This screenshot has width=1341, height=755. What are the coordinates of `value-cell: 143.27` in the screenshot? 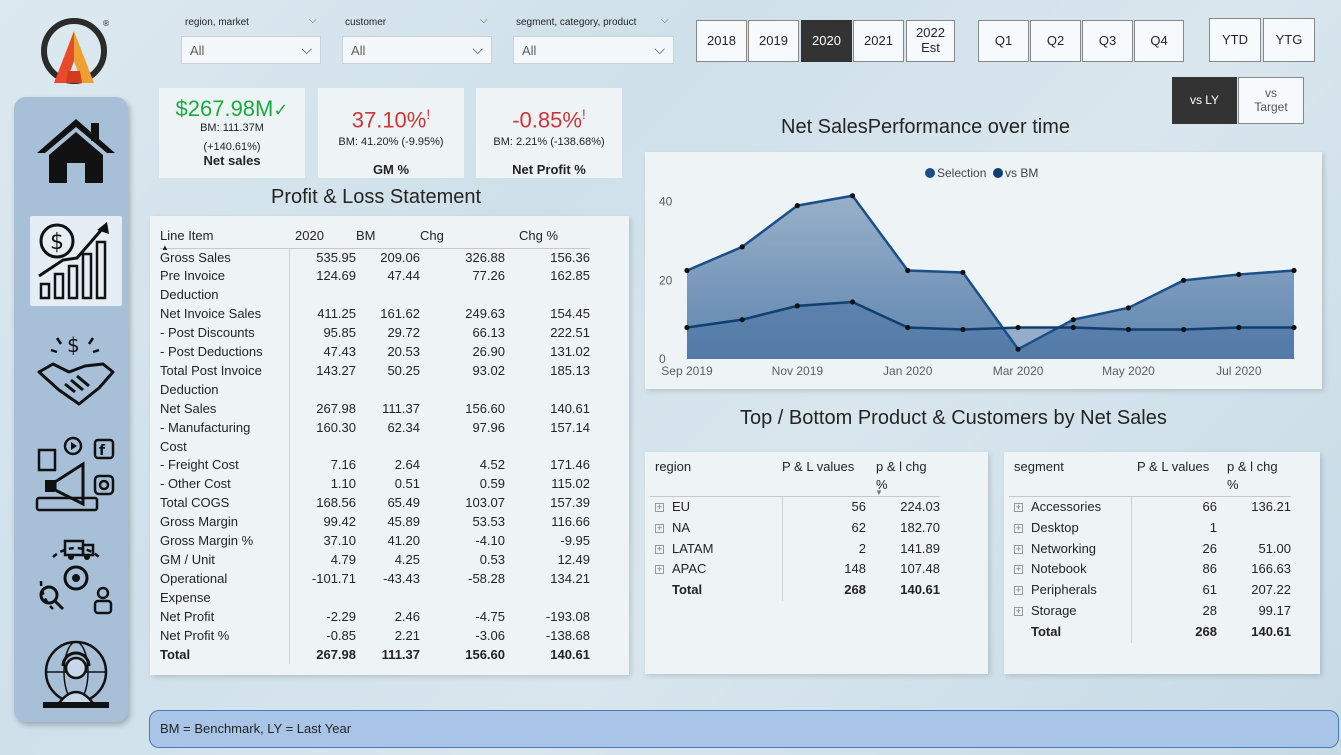 It's located at (336, 370).